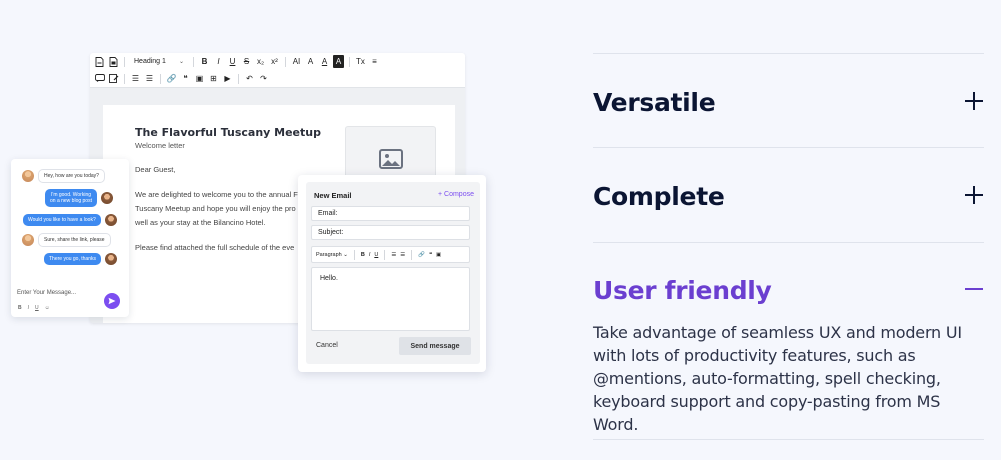 This screenshot has width=1001, height=460. What do you see at coordinates (62, 220) in the screenshot?
I see `chat-bubble: Would you like to have a look?` at bounding box center [62, 220].